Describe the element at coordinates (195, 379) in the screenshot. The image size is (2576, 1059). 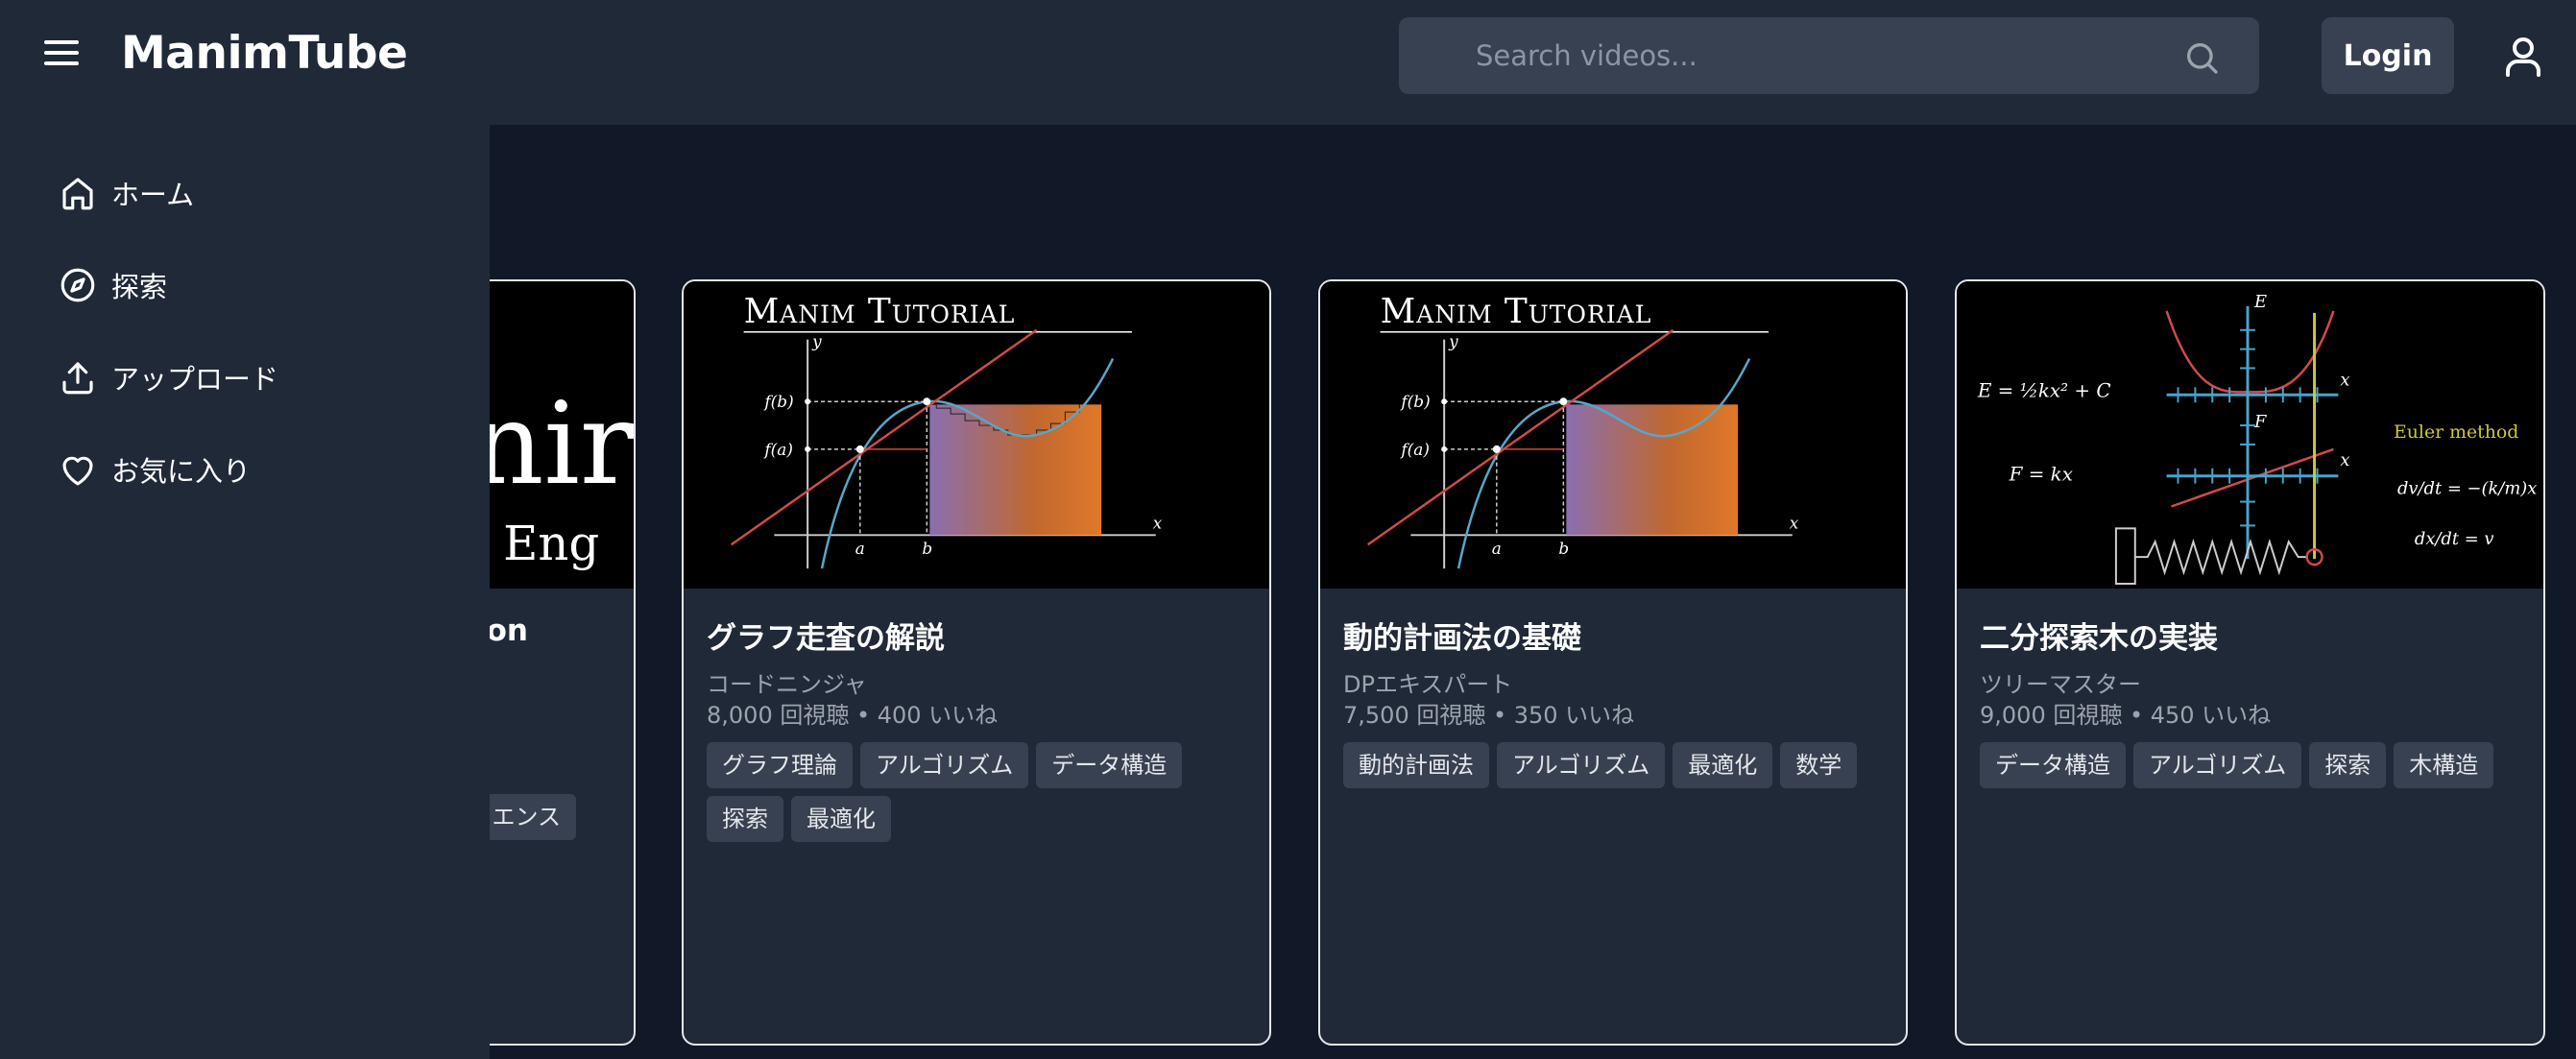
I see `sidebar-item-label: アップロード` at that location.